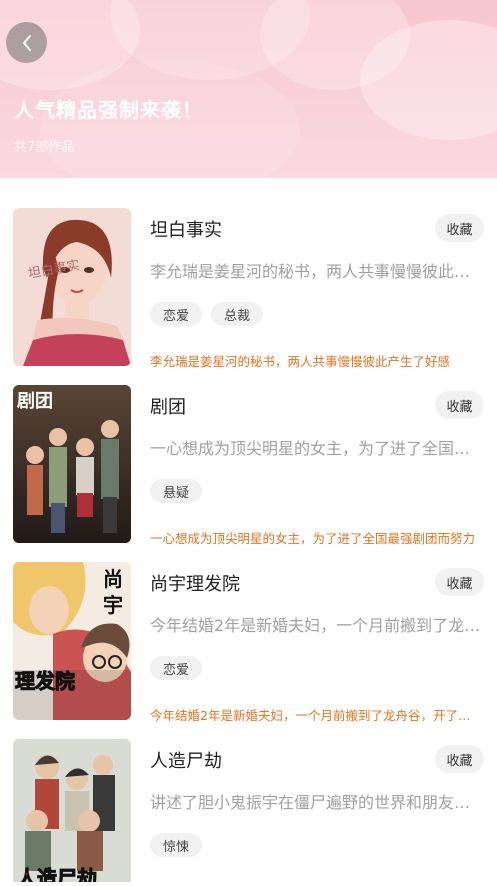 The image size is (497, 886). I want to click on comic-description: 讲述了胆小鬼振宇在僵尸遍野的世界和朋友们一起求生, so click(317, 802).